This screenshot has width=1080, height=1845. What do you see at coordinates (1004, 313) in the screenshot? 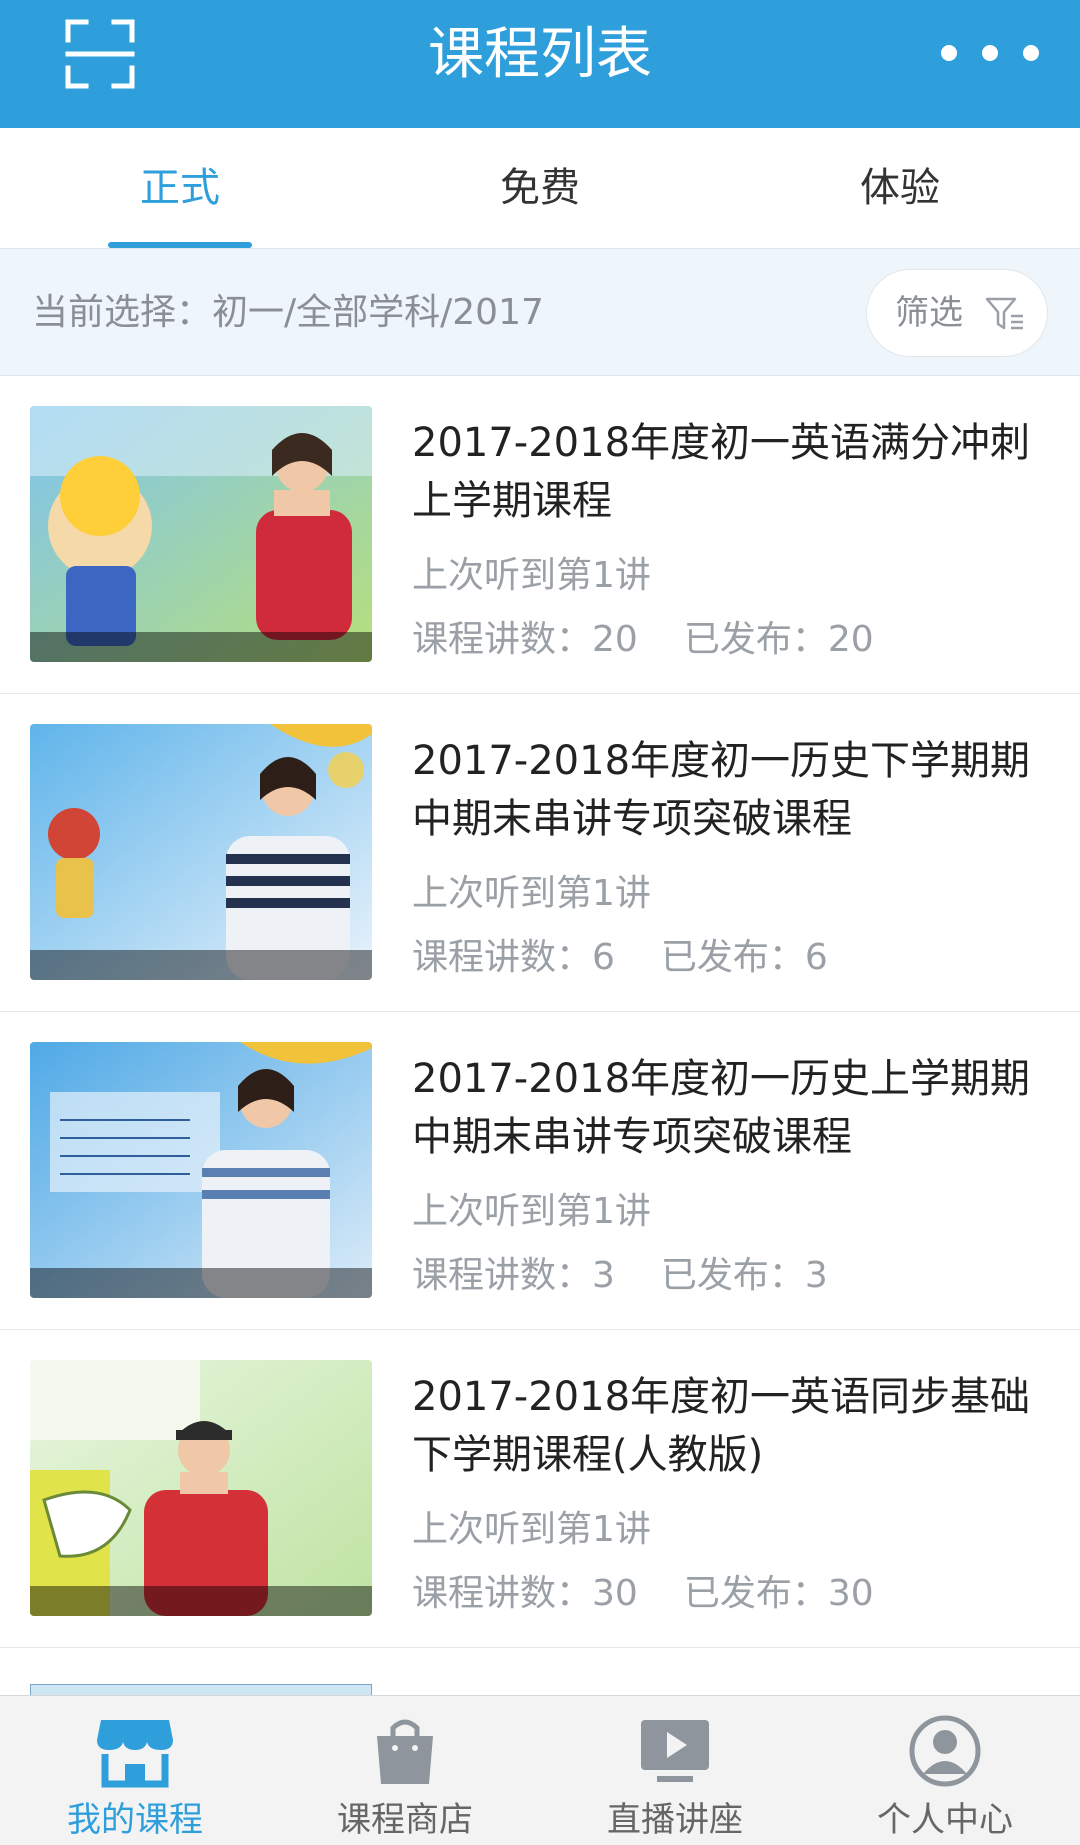
I see `funnel-icon` at bounding box center [1004, 313].